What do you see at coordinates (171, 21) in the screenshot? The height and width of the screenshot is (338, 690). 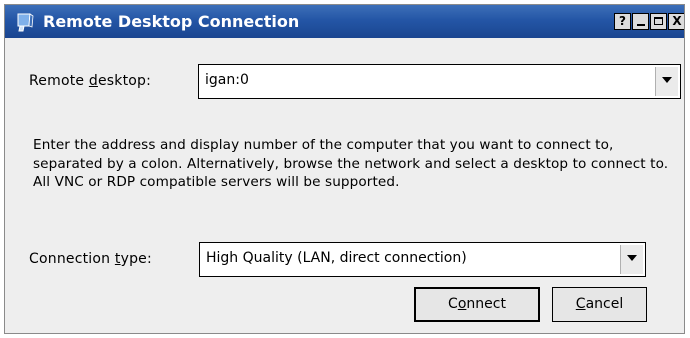 I see `window-title: Remote Desktop Connection` at bounding box center [171, 21].